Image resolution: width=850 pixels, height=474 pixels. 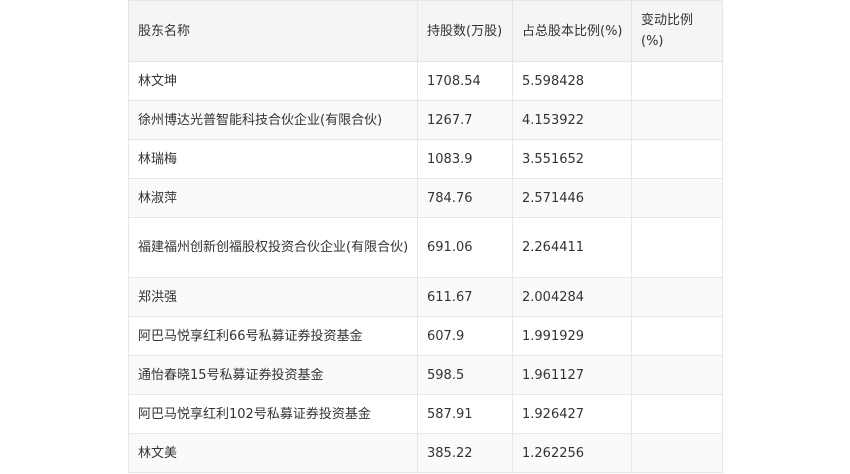 I want to click on cell-share-ratio: 2.571446, so click(x=572, y=198).